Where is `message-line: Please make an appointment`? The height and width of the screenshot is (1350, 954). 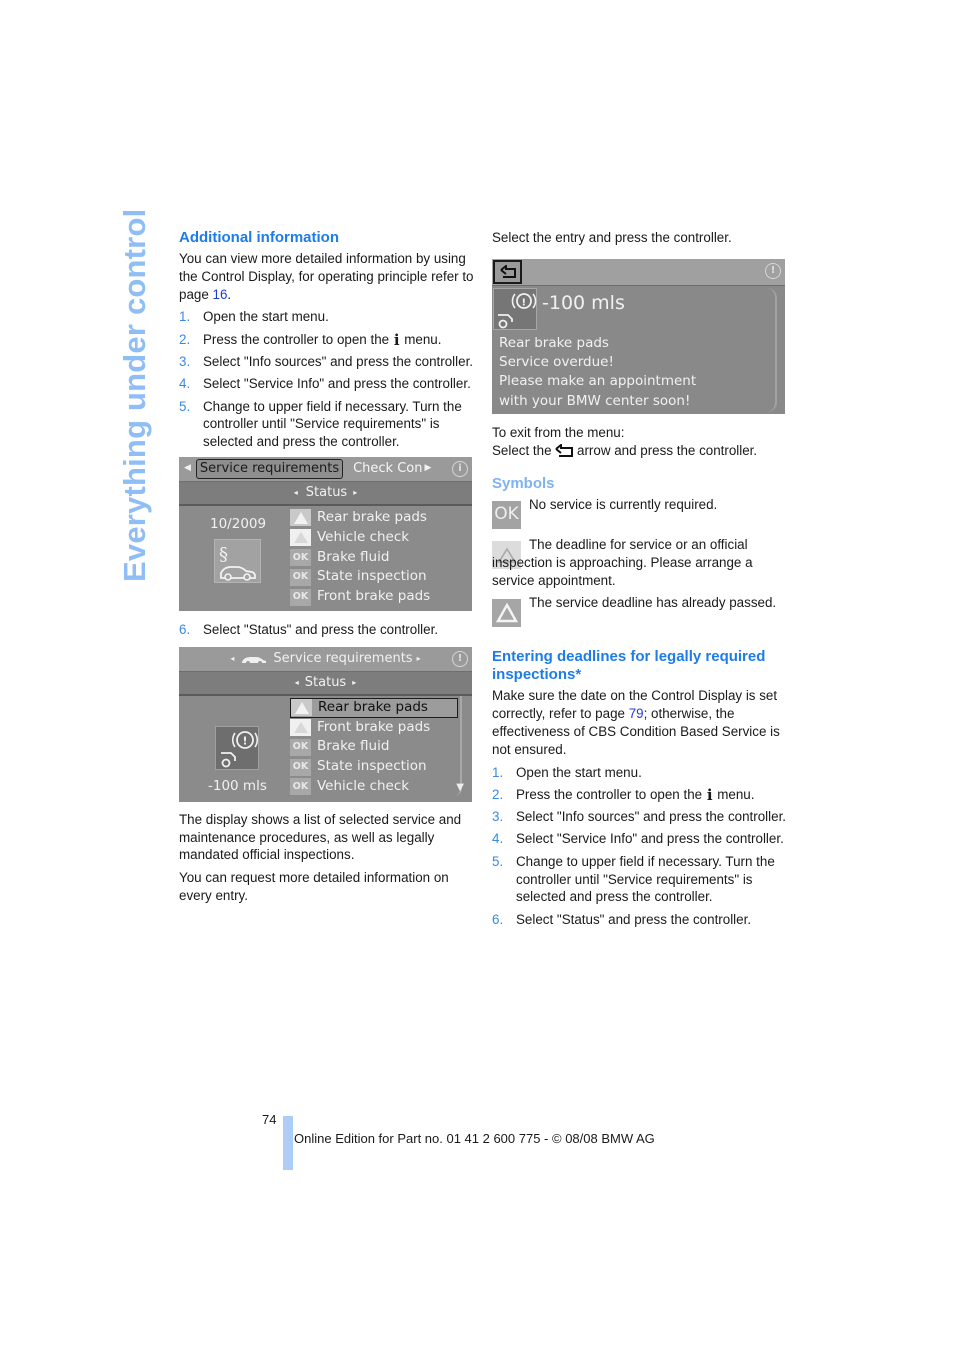
message-line: Please make an appointment is located at coordinates (598, 381).